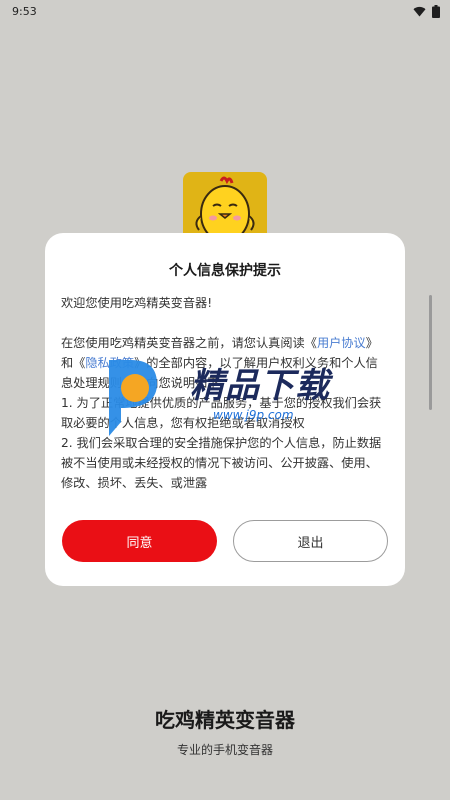  What do you see at coordinates (436, 11) in the screenshot?
I see `battery-icon` at bounding box center [436, 11].